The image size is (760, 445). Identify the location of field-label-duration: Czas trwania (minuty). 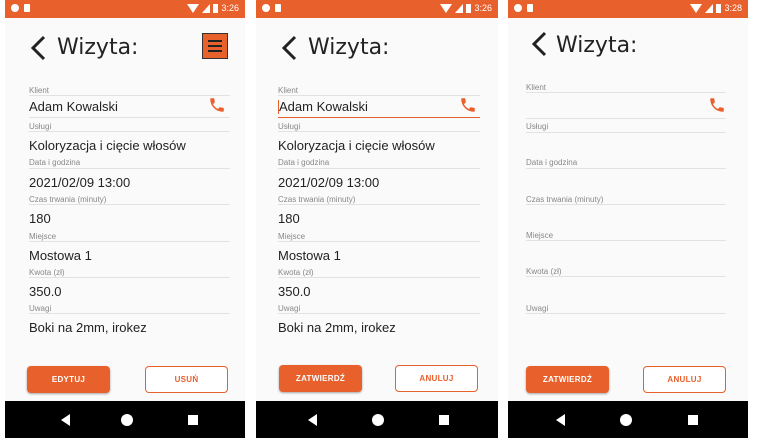
(317, 199).